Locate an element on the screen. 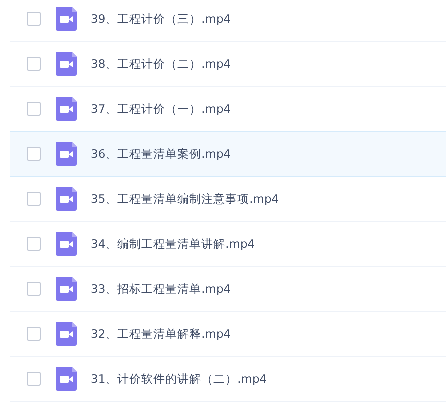 This screenshot has height=405, width=446. file-row: 36、工程量清单案例.mp4 is located at coordinates (228, 154).